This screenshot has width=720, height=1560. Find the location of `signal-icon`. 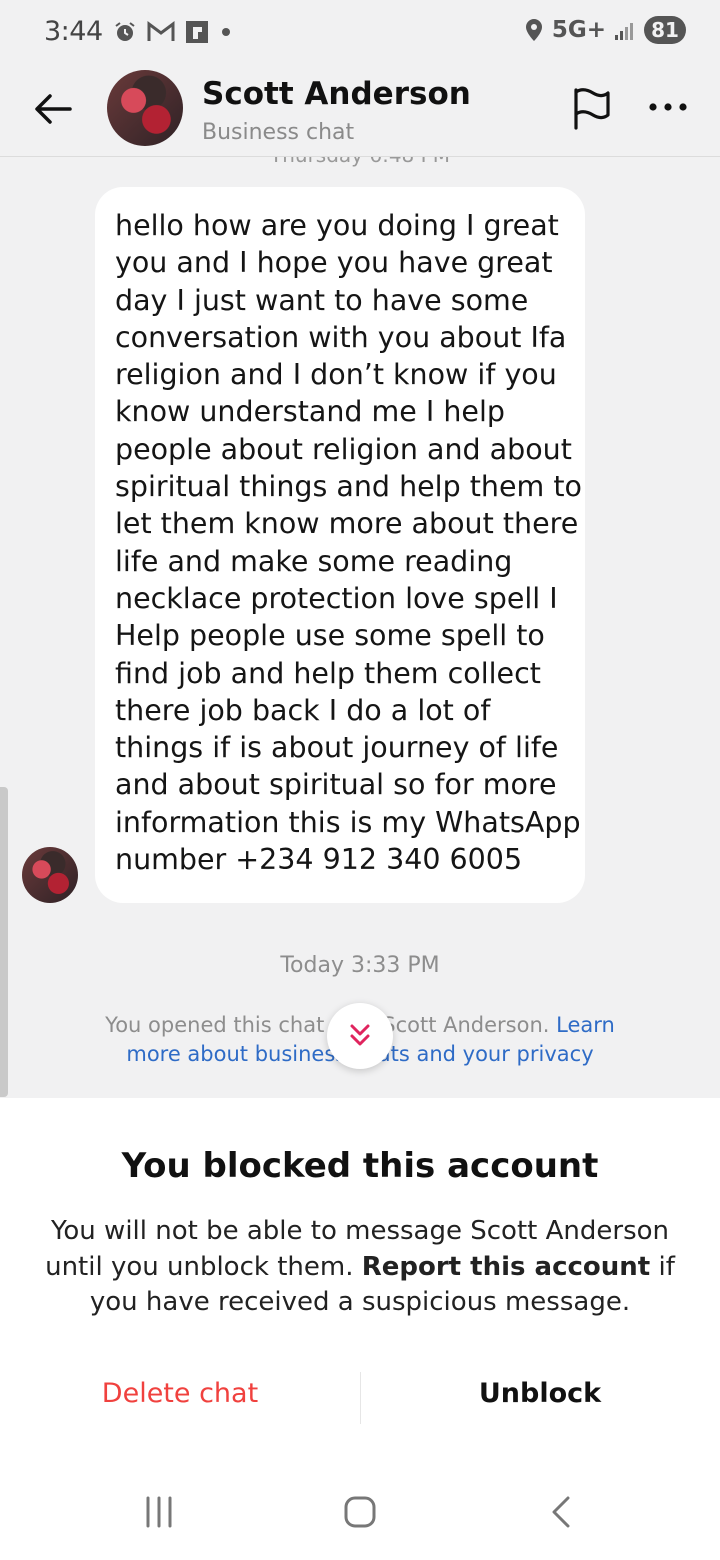

signal-icon is located at coordinates (625, 30).